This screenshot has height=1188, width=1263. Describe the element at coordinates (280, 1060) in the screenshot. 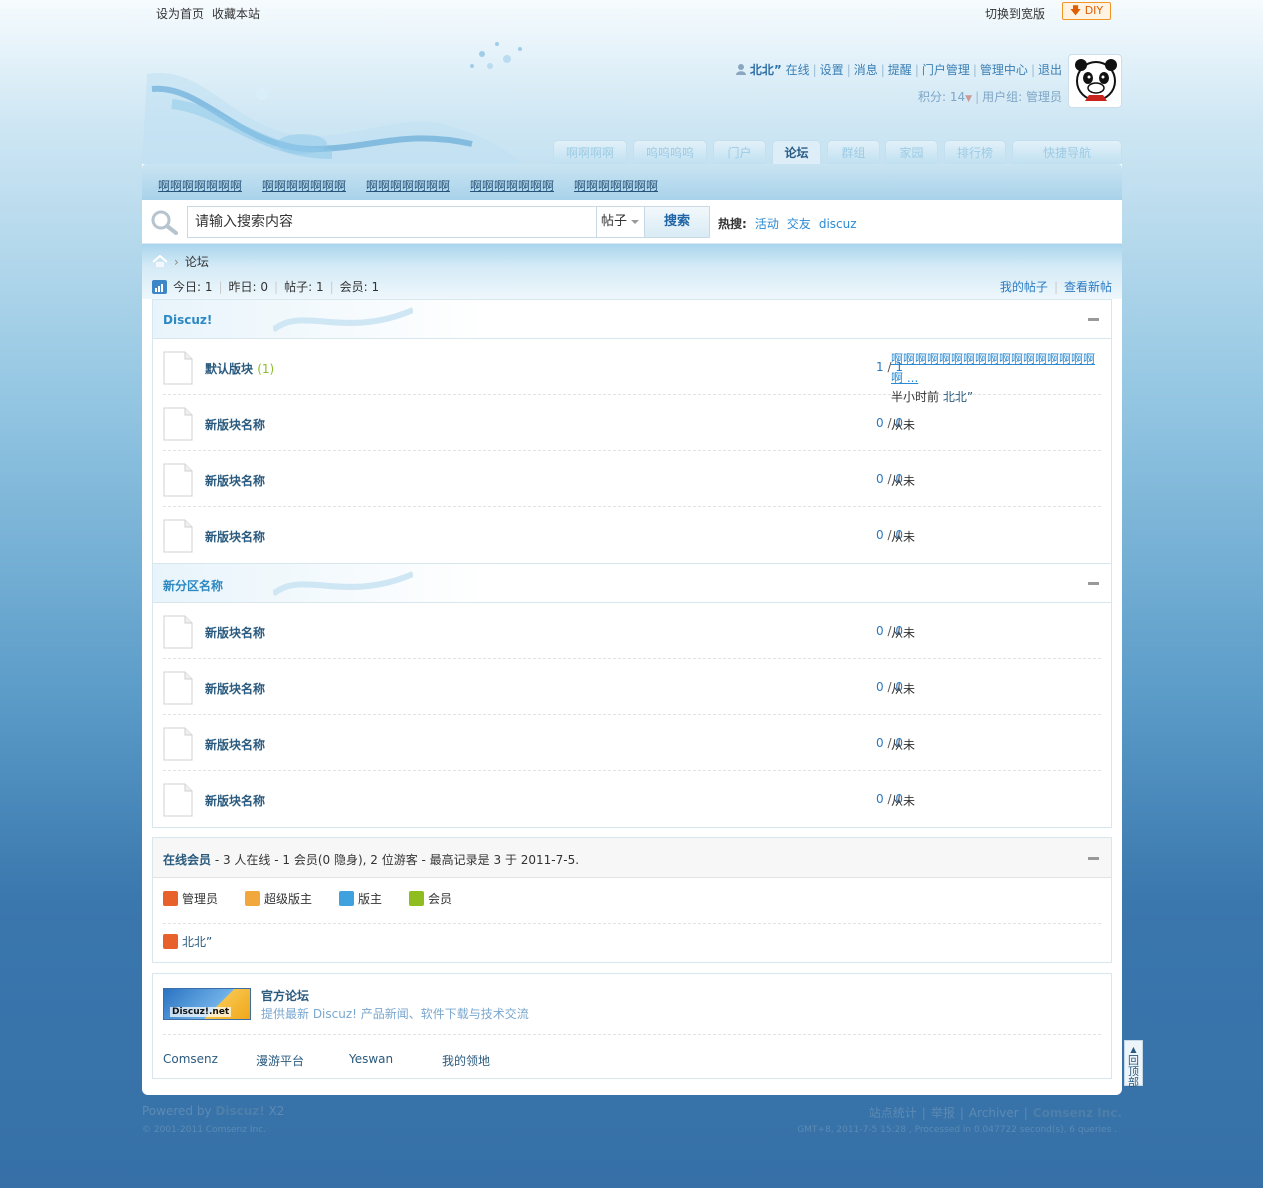

I see `friend-link: 漫游平台` at that location.